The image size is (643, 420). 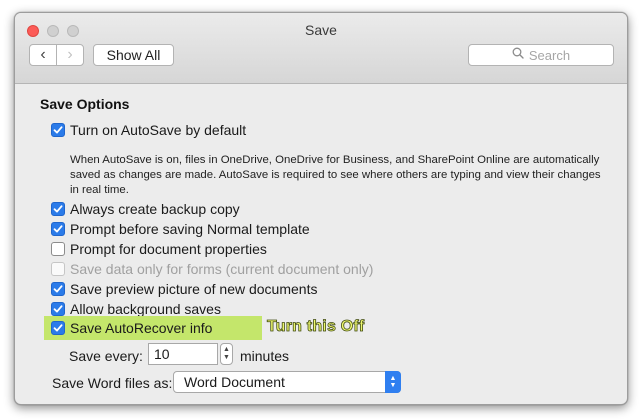 I want to click on search-icon, so click(x=518, y=55).